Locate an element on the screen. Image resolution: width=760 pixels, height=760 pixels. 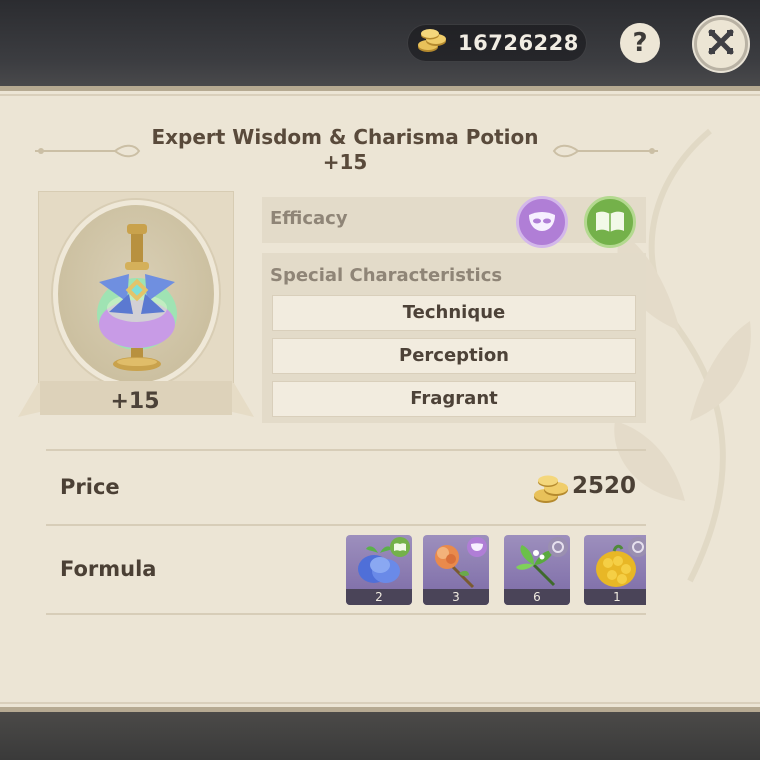
title-ornament-left is located at coordinates (90, 153).